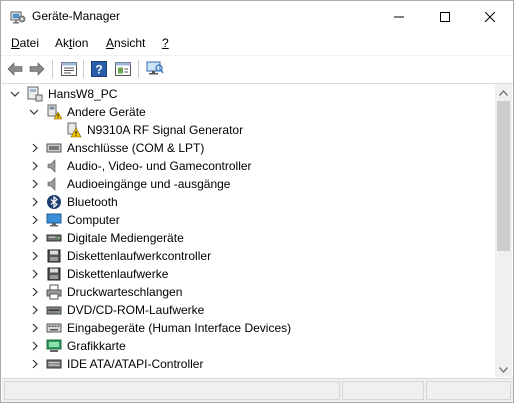 This screenshot has width=514, height=403. What do you see at coordinates (257, 68) in the screenshot?
I see `toolbar: ?` at bounding box center [257, 68].